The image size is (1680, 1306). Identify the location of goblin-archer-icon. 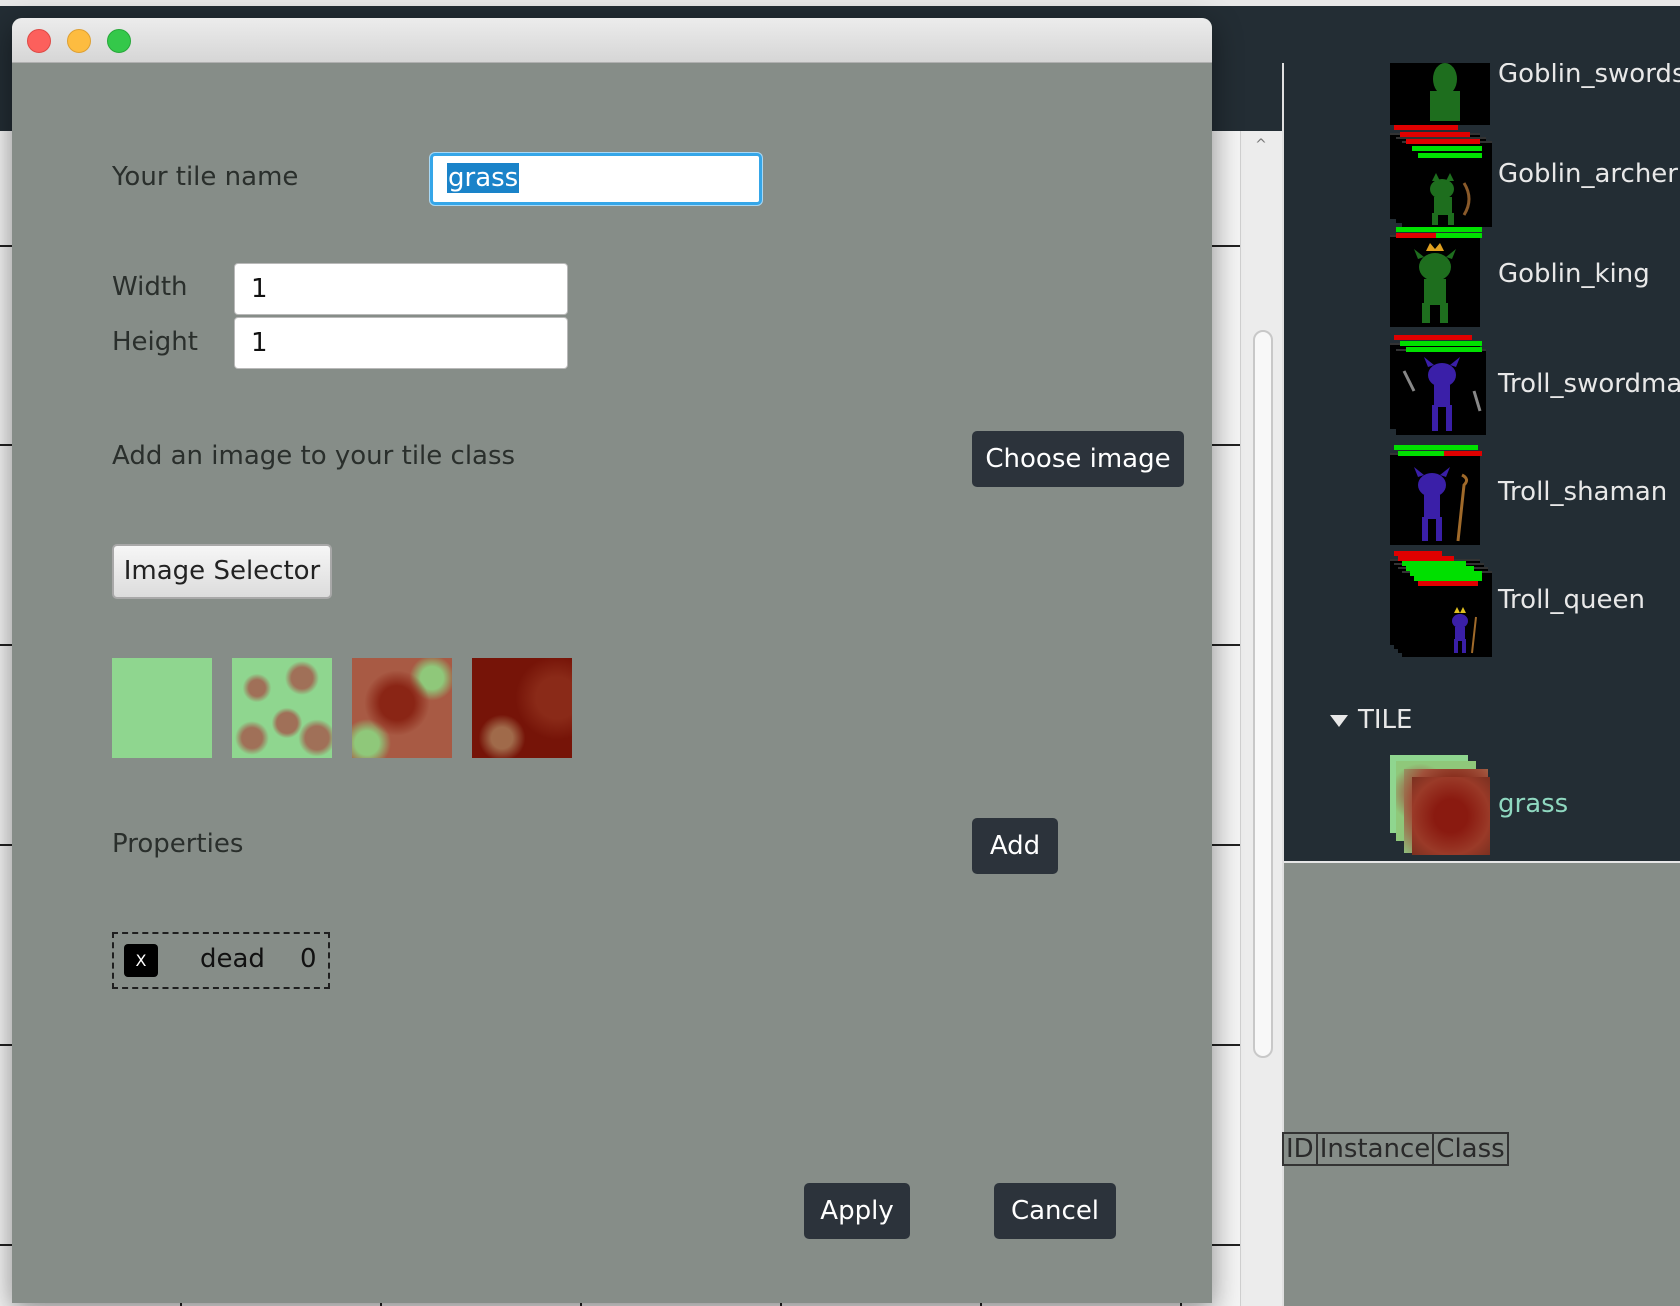
(1441, 176).